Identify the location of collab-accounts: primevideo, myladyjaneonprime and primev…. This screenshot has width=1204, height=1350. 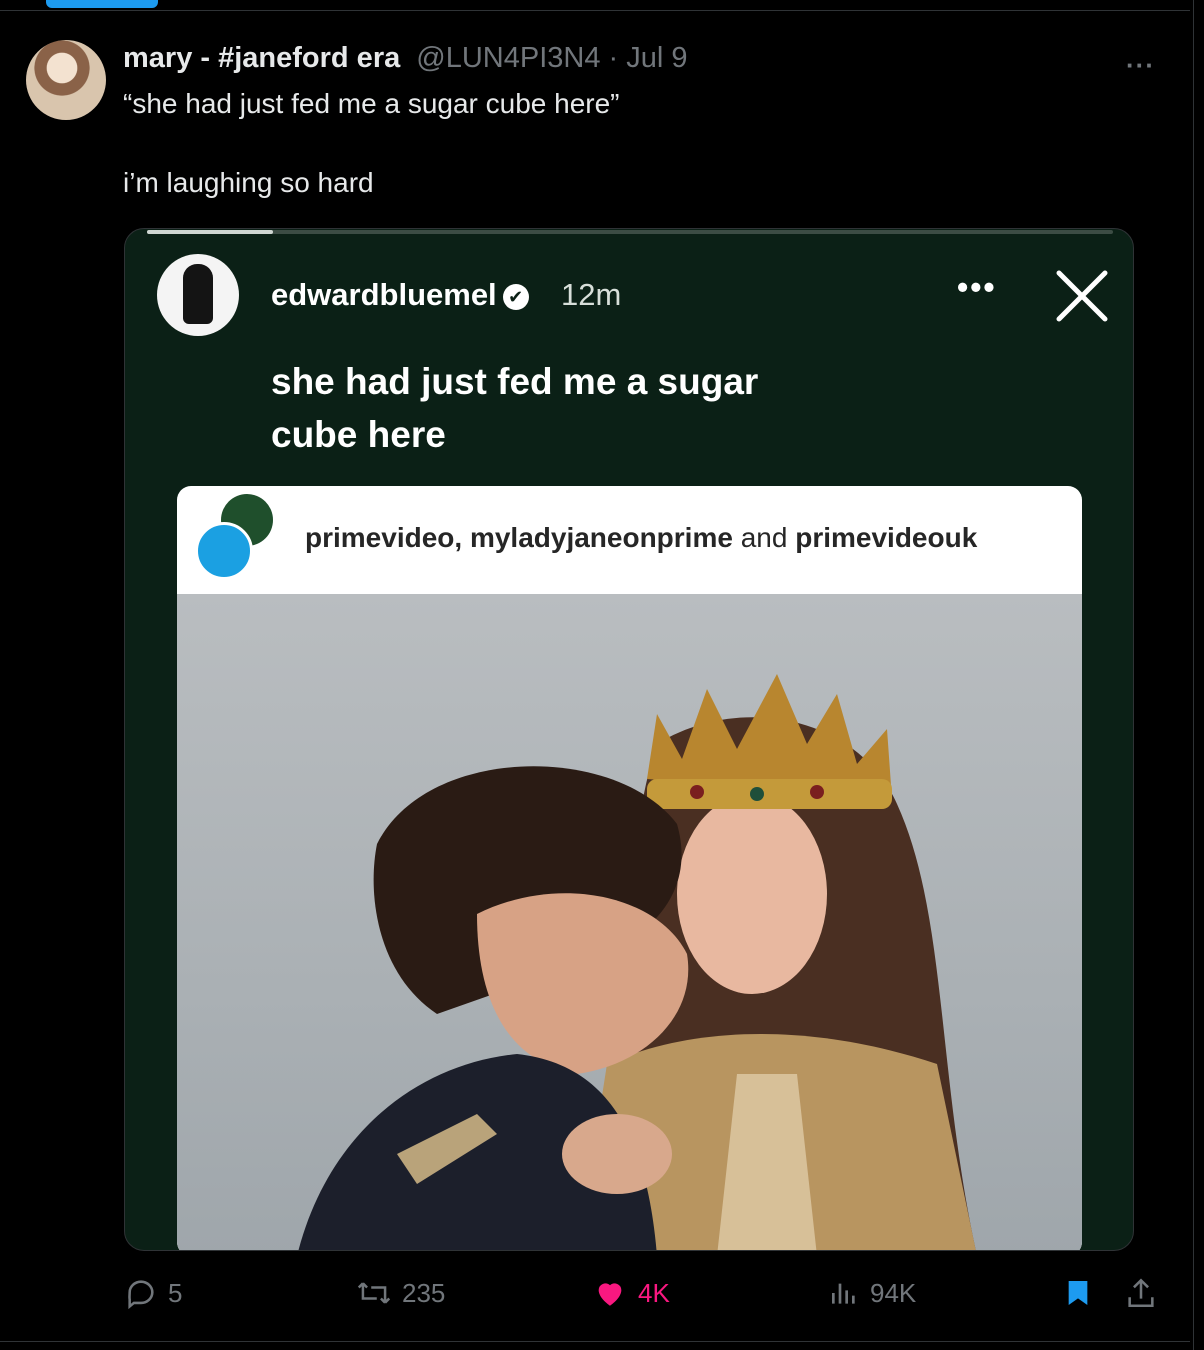
(641, 537).